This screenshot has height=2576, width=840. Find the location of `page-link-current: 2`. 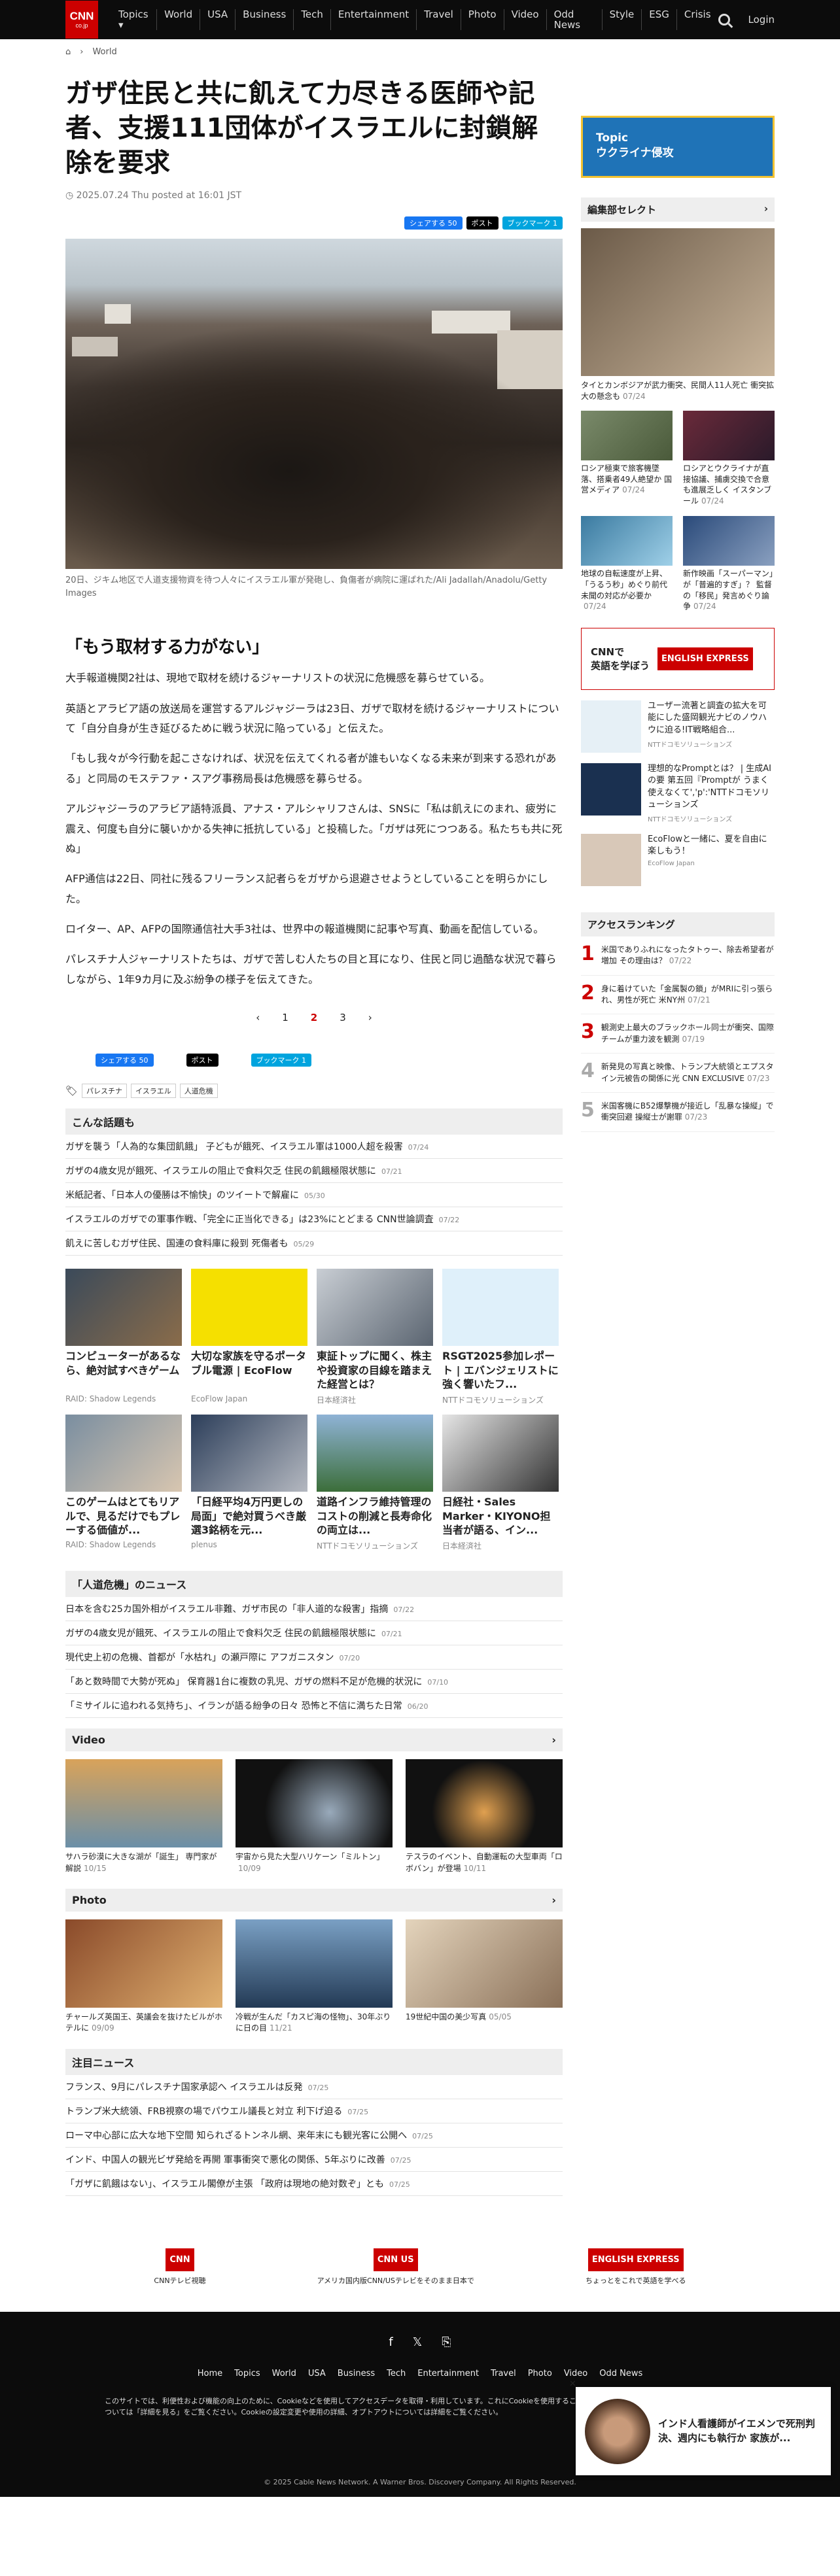

page-link-current: 2 is located at coordinates (314, 1018).